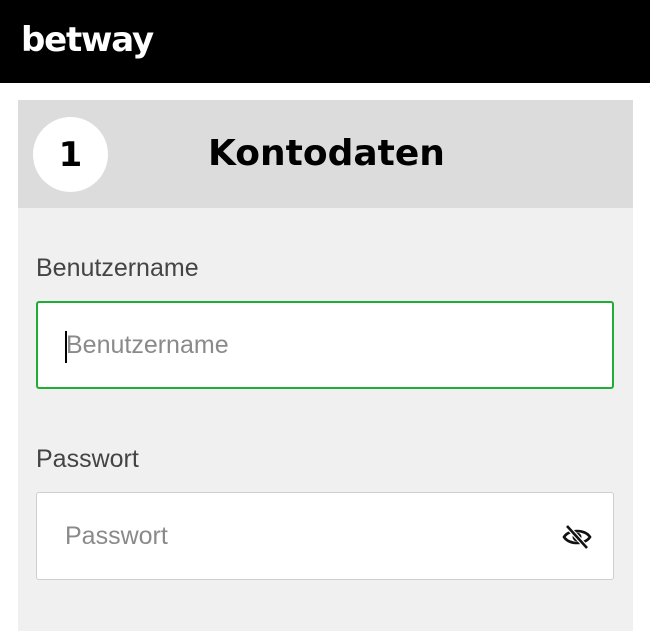 The height and width of the screenshot is (631, 650). What do you see at coordinates (87, 459) in the screenshot?
I see `password-label: Passwort` at bounding box center [87, 459].